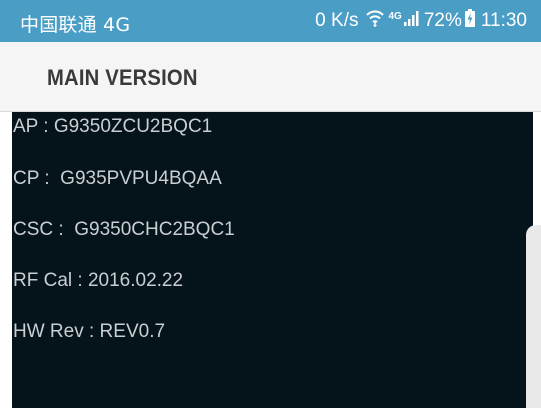 Image resolution: width=541 pixels, height=408 pixels. What do you see at coordinates (270, 21) in the screenshot?
I see `status-bar: 中国联通 4G 0 K/s 4G 72% 11:30` at bounding box center [270, 21].